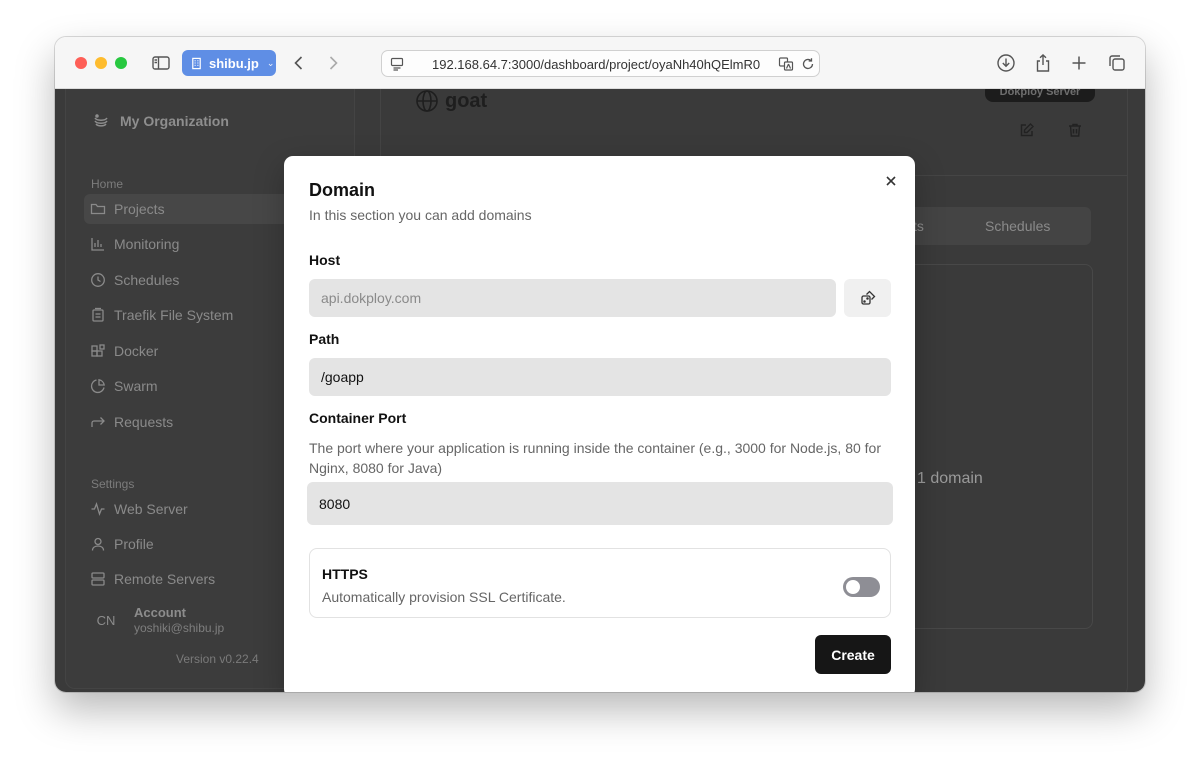 This screenshot has width=1200, height=766. Describe the element at coordinates (98, 509) in the screenshot. I see `activity-icon` at that location.